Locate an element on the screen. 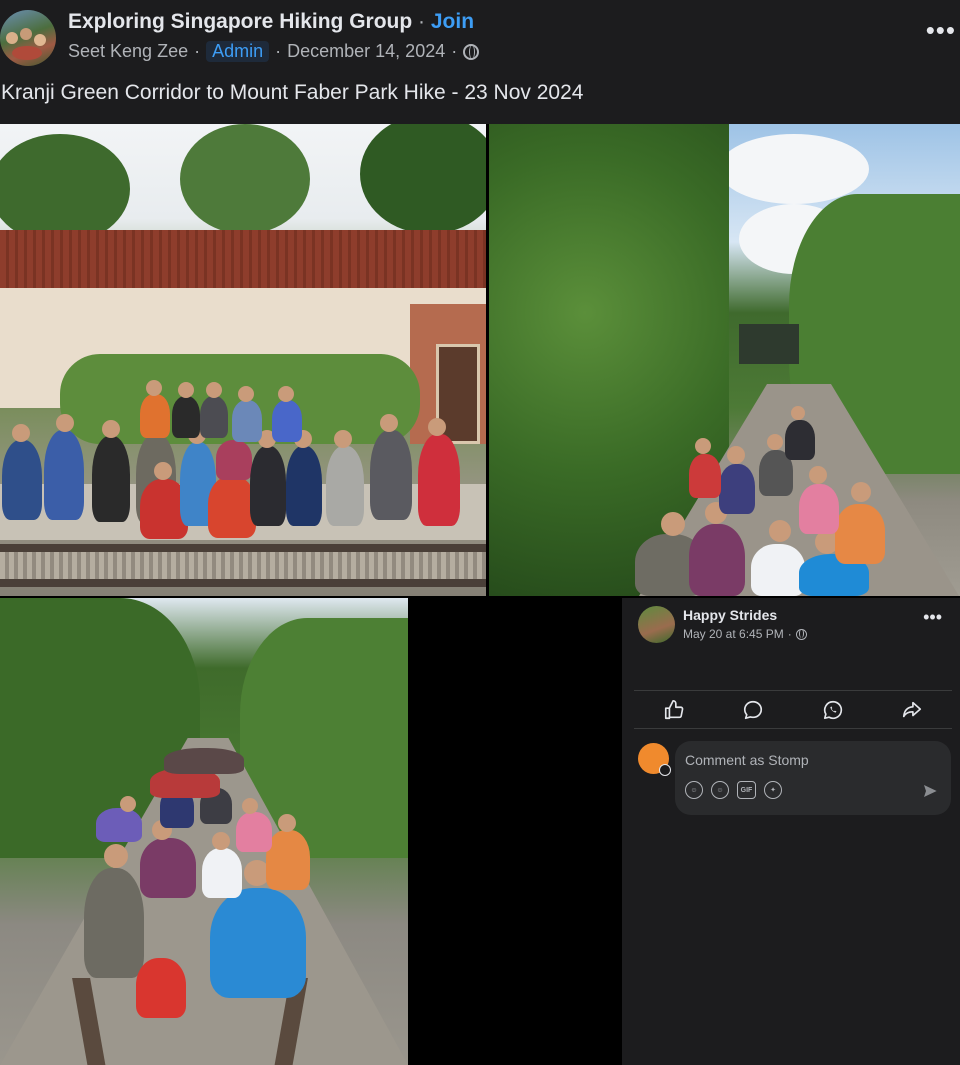 This screenshot has width=960, height=1065. chevron-down-icon is located at coordinates (665, 770).